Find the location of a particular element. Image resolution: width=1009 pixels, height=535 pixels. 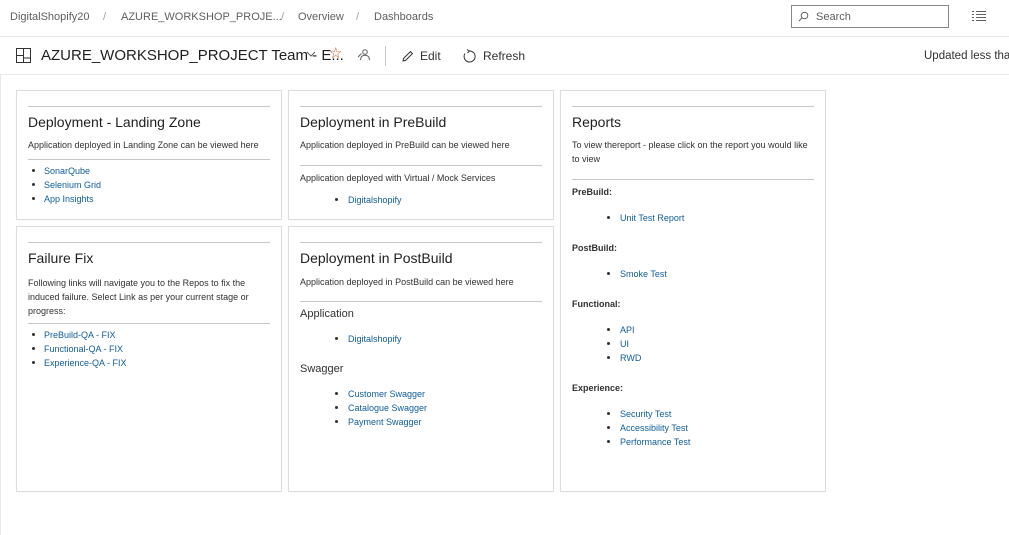

link-prebuild-qa-fix: PreBuild-QA - FIX is located at coordinates (78, 335).